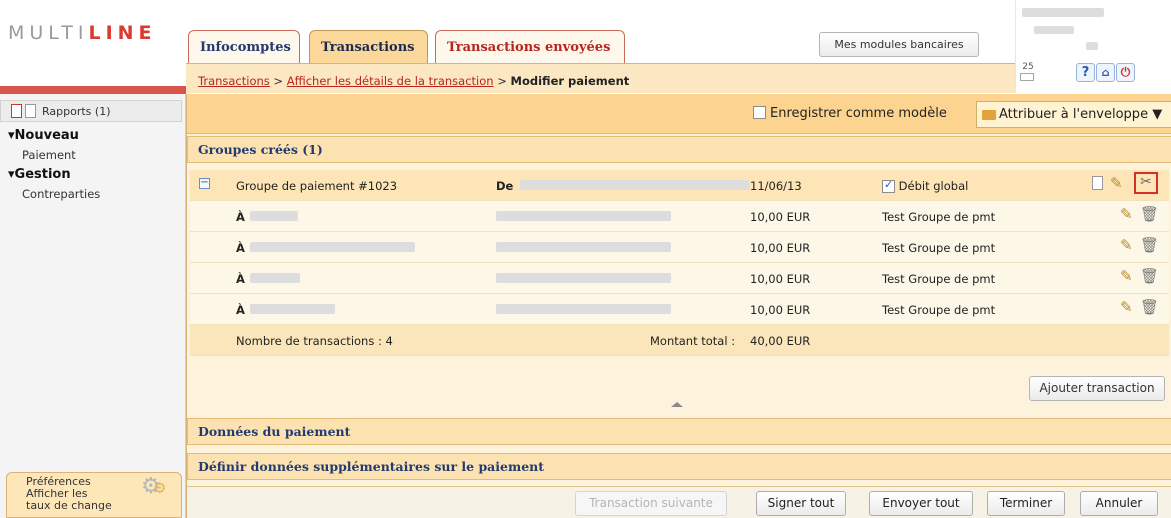 This screenshot has height=518, width=1171. I want to click on save-as-template-label: Enregistrer comme modèle, so click(858, 113).